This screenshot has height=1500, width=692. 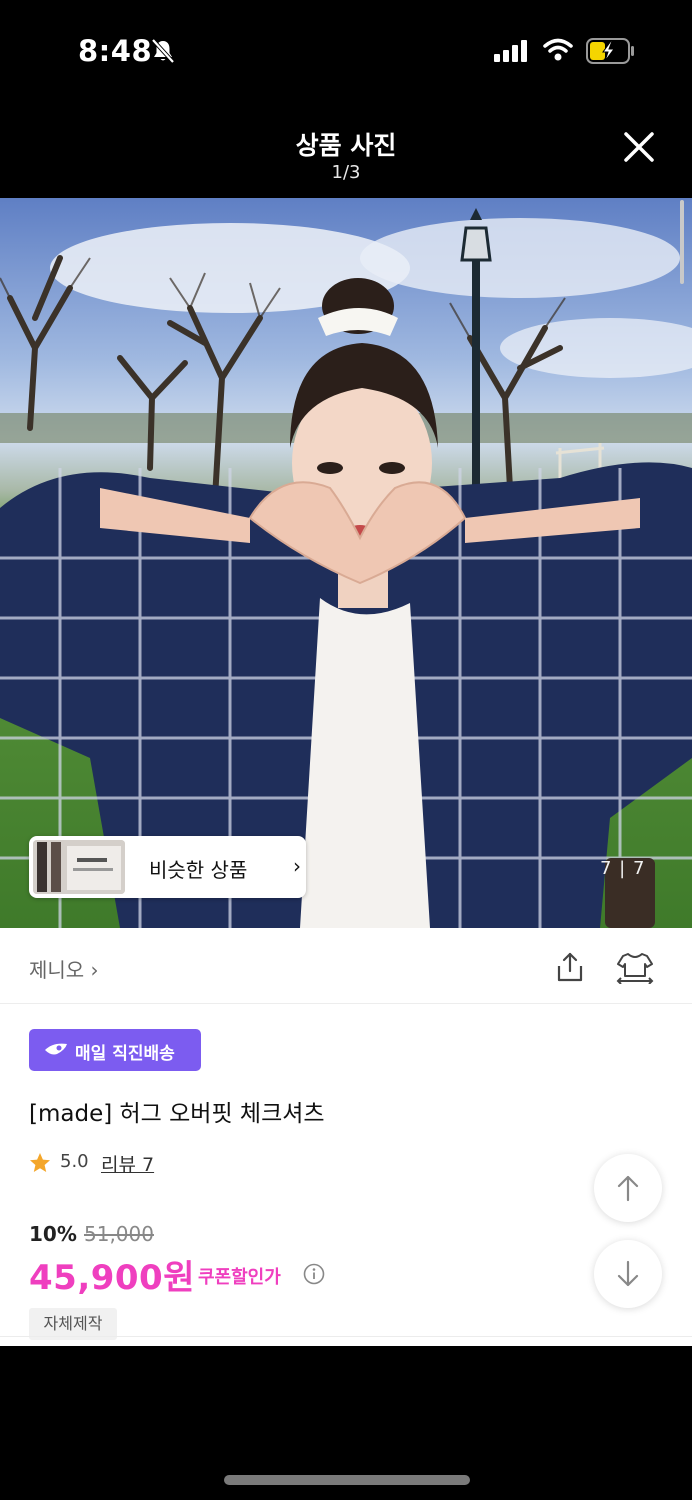 What do you see at coordinates (347, 1480) in the screenshot?
I see `home-indicator` at bounding box center [347, 1480].